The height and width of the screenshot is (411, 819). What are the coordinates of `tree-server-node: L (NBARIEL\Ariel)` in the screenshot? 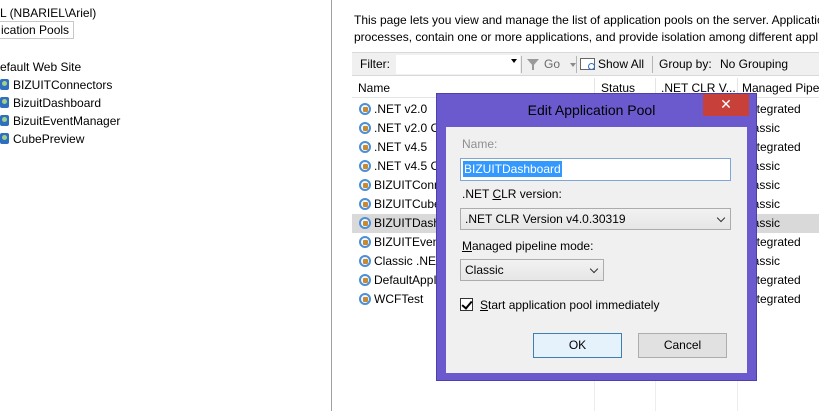 It's located at (48, 13).